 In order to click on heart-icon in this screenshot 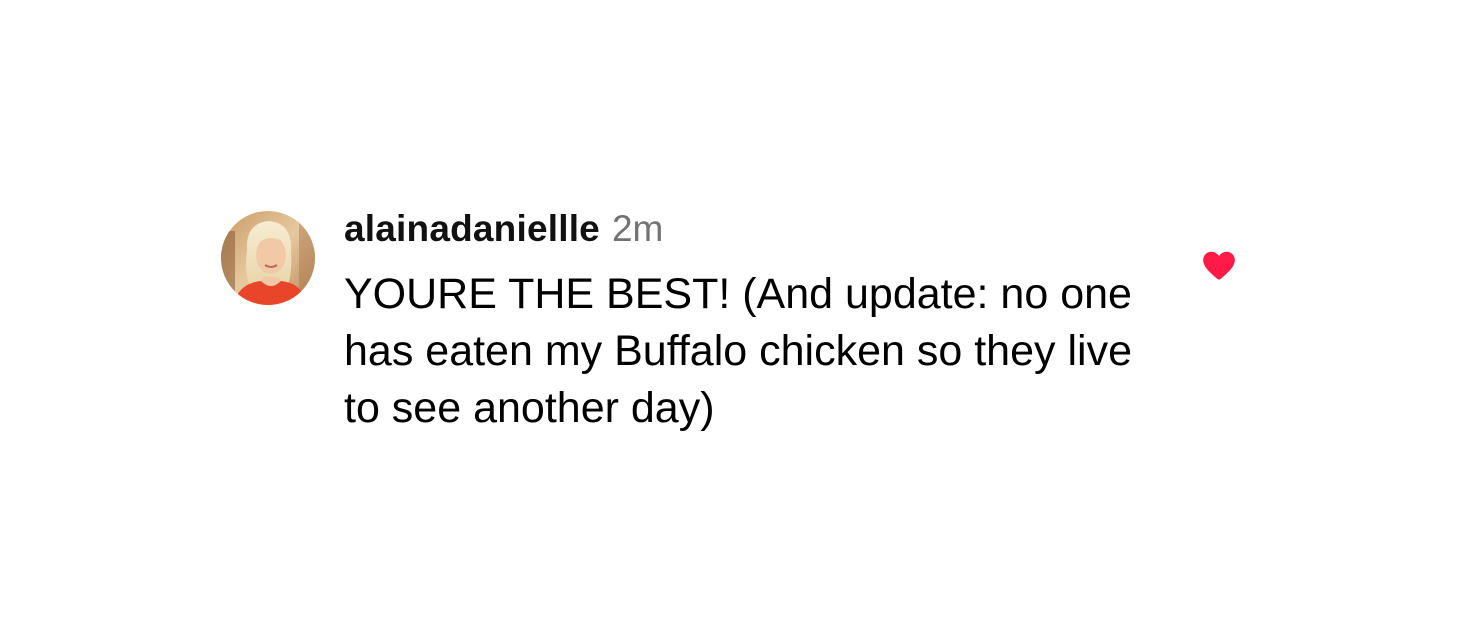, I will do `click(1219, 265)`.